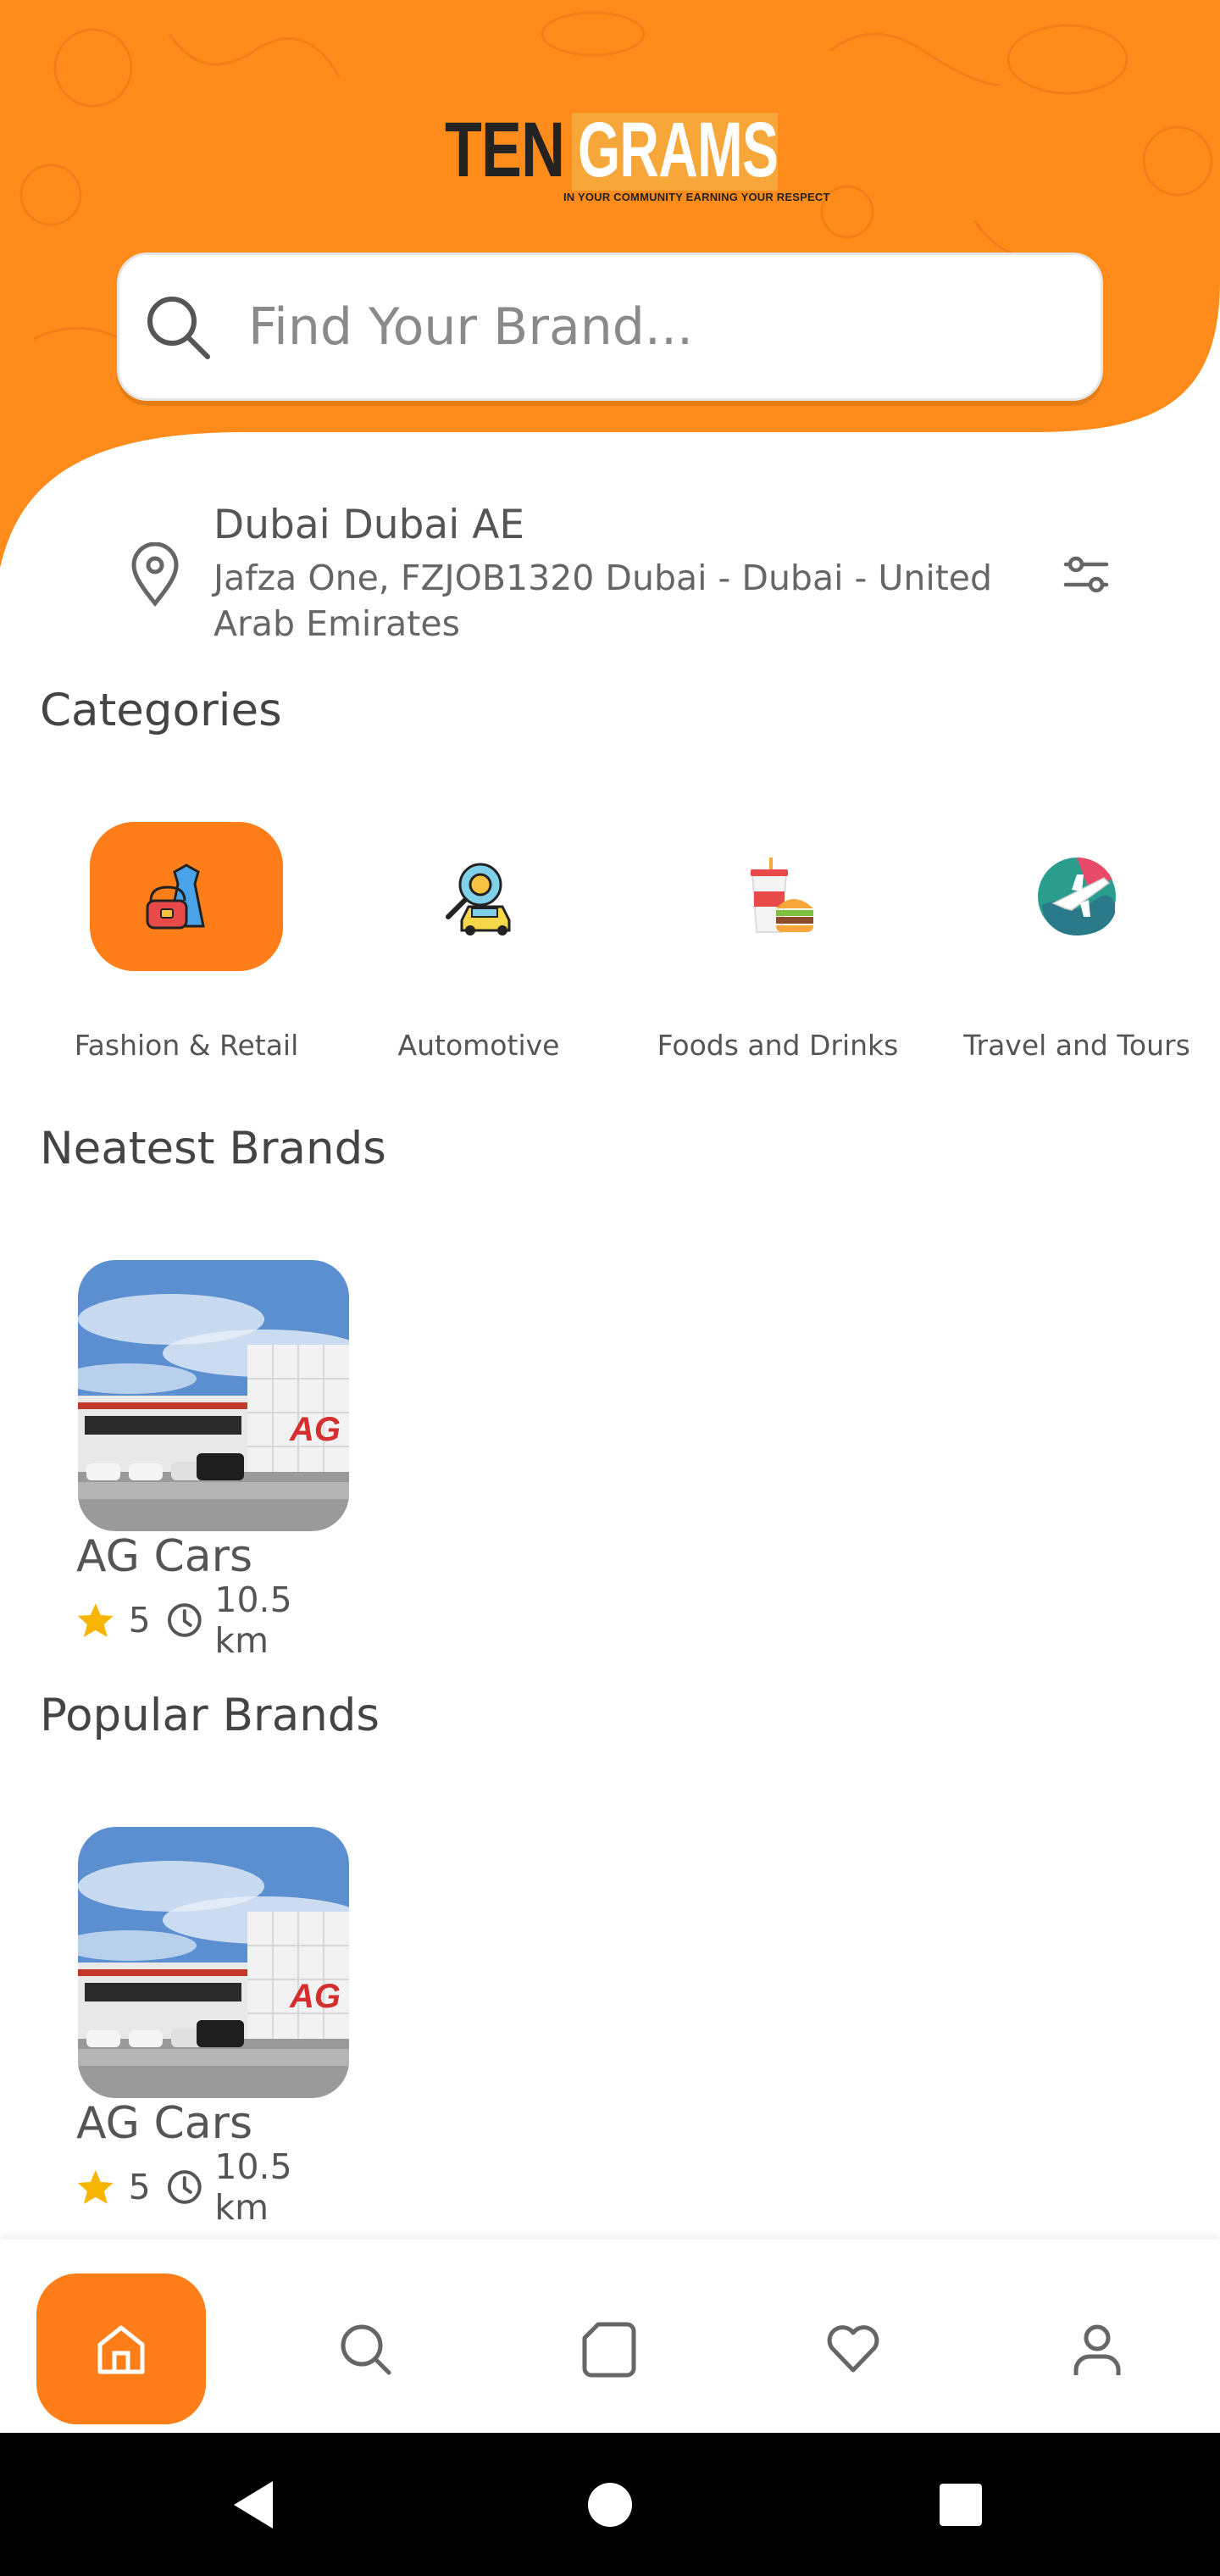  I want to click on bottom-navigation, so click(610, 2336).